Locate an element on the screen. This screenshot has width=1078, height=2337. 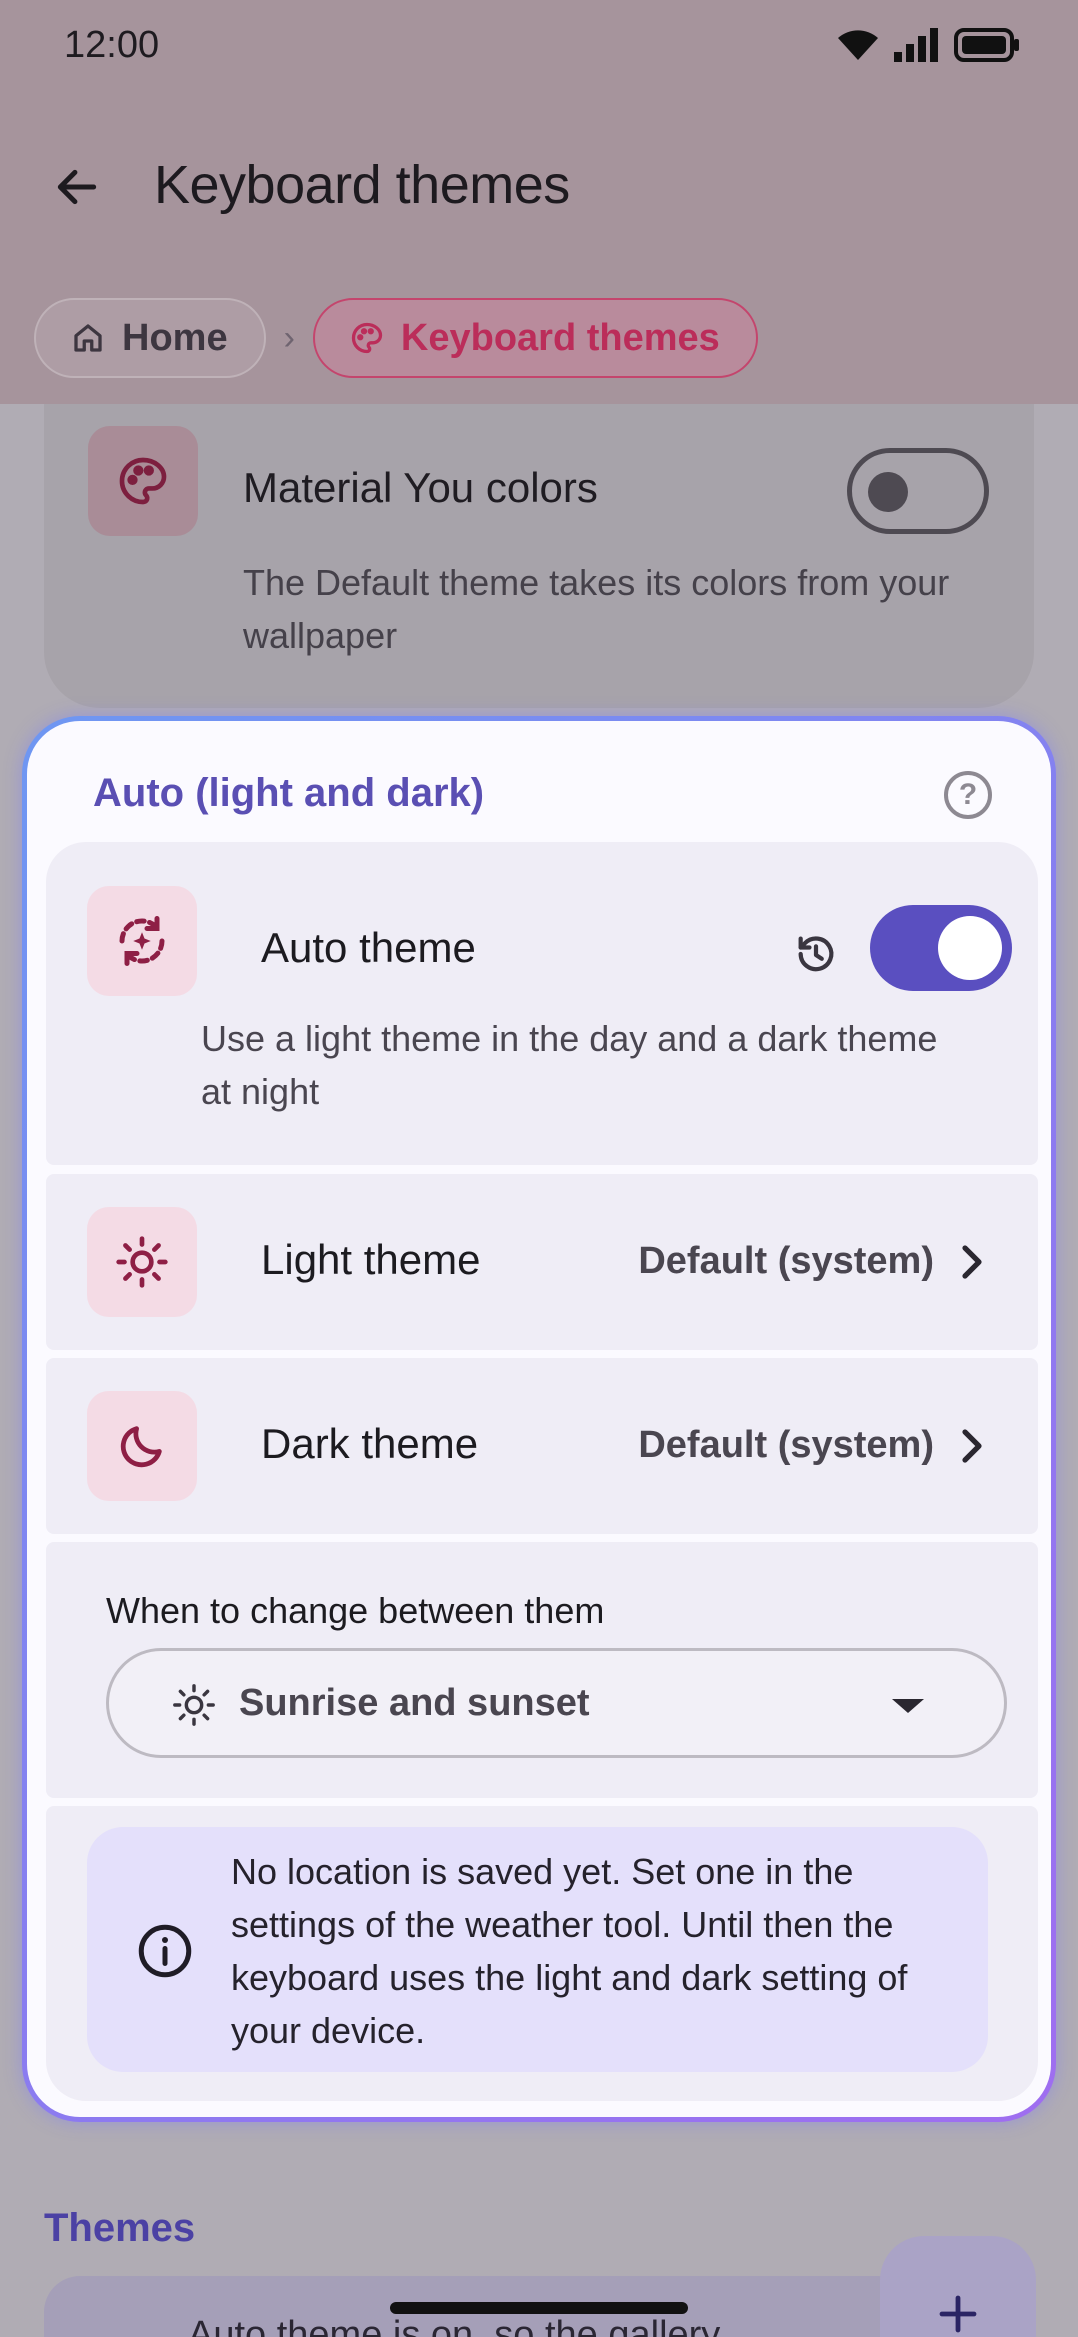
app-bar: Keyboard themes is located at coordinates (539, 185).